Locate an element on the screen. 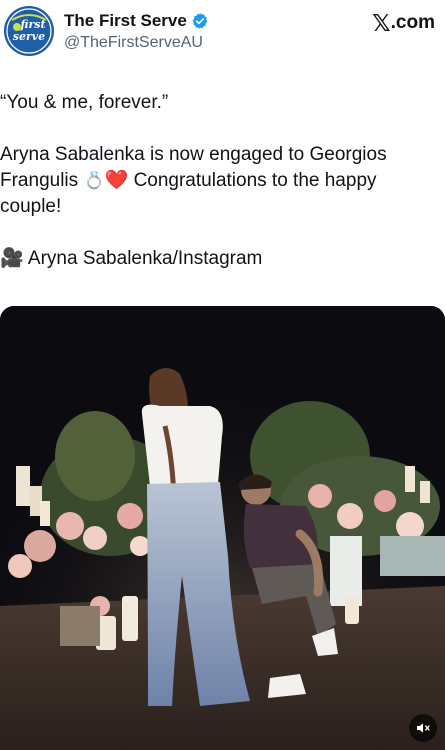 The width and height of the screenshot is (445, 750). volume-muted-icon is located at coordinates (423, 728).